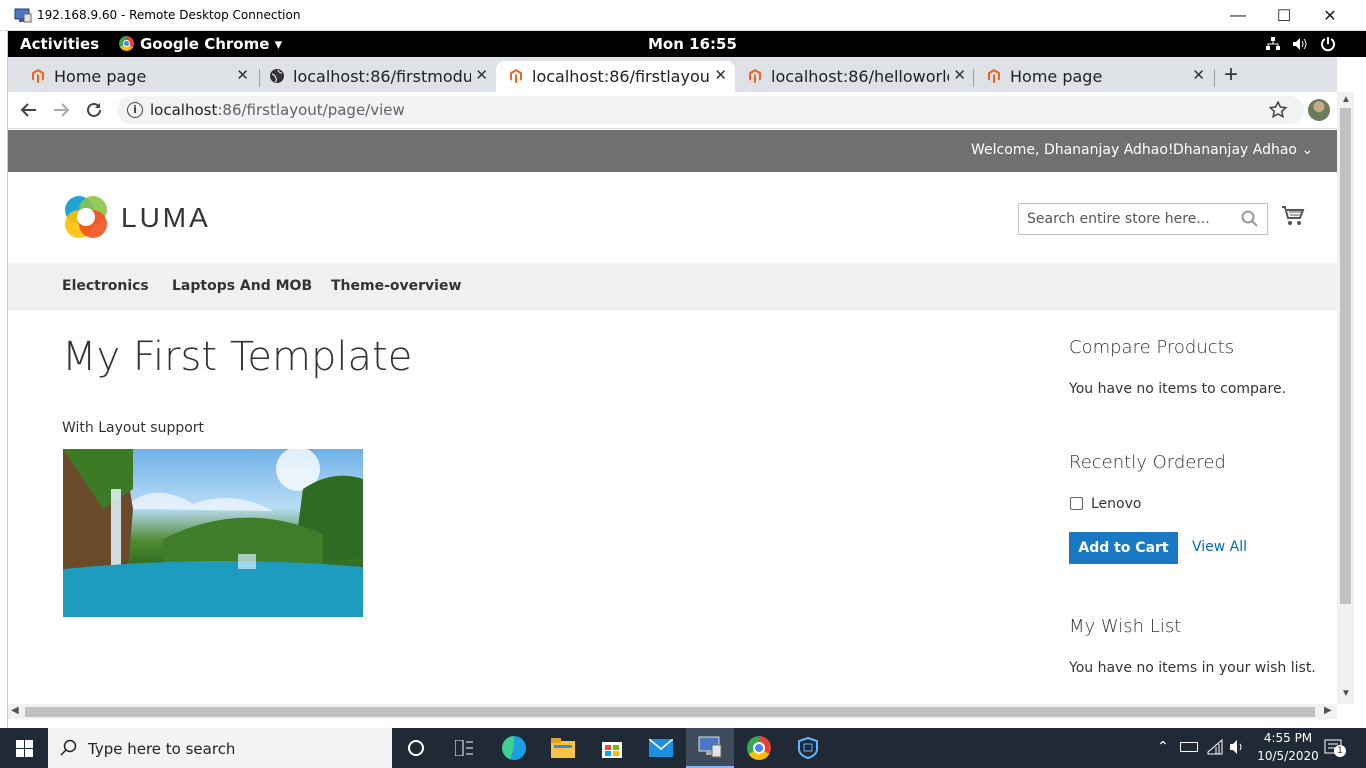 Image resolution: width=1366 pixels, height=768 pixels. Describe the element at coordinates (464, 748) in the screenshot. I see `widgets-icon` at that location.